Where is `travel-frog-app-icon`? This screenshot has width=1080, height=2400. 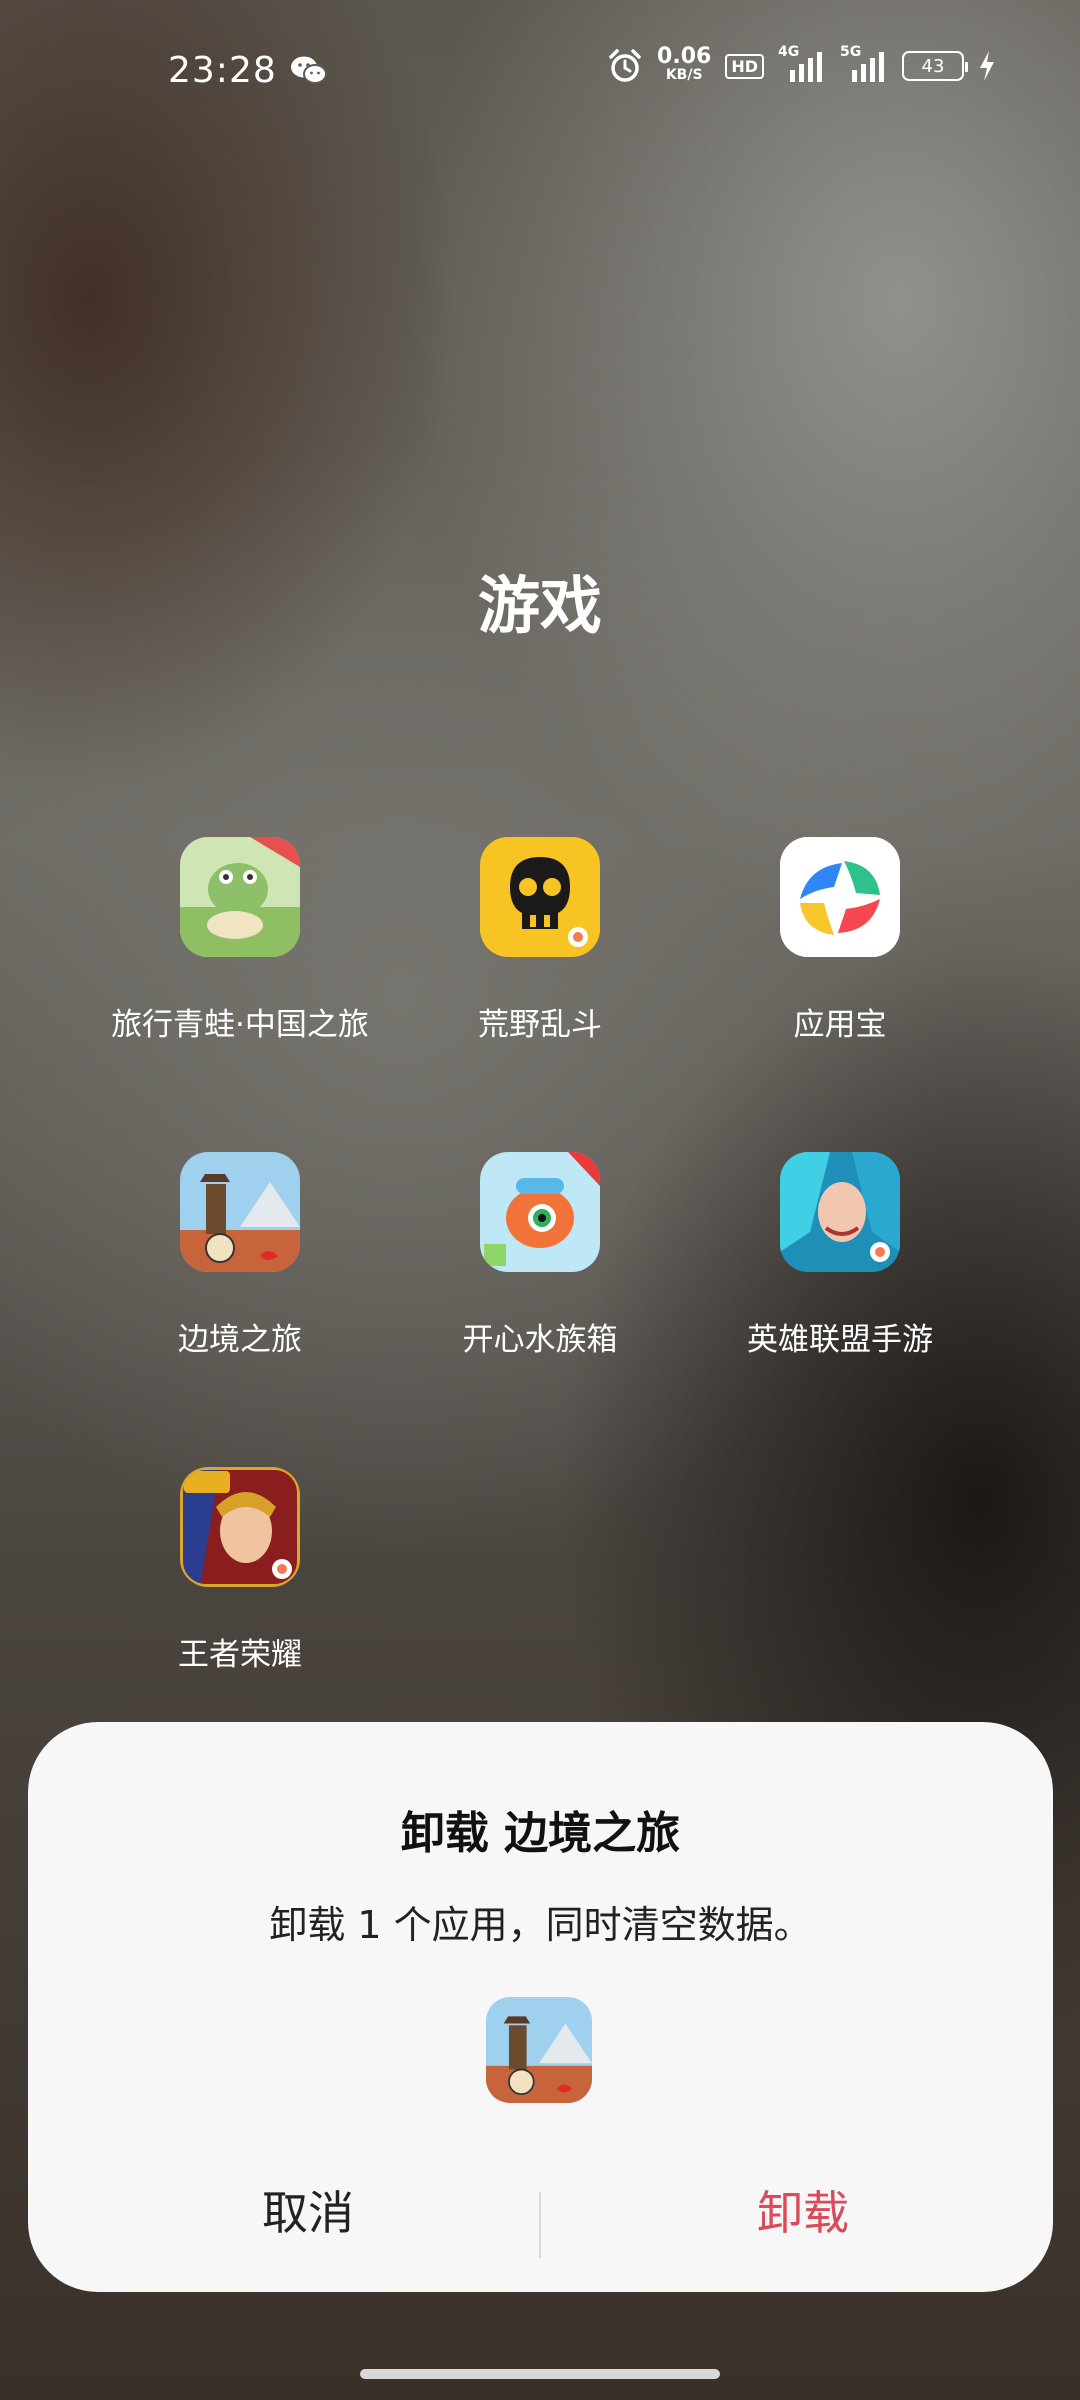 travel-frog-app-icon is located at coordinates (240, 897).